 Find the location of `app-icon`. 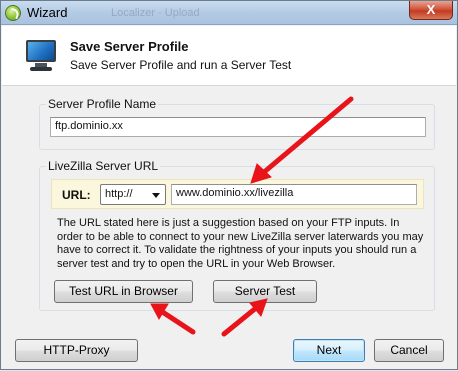

app-icon is located at coordinates (13, 13).